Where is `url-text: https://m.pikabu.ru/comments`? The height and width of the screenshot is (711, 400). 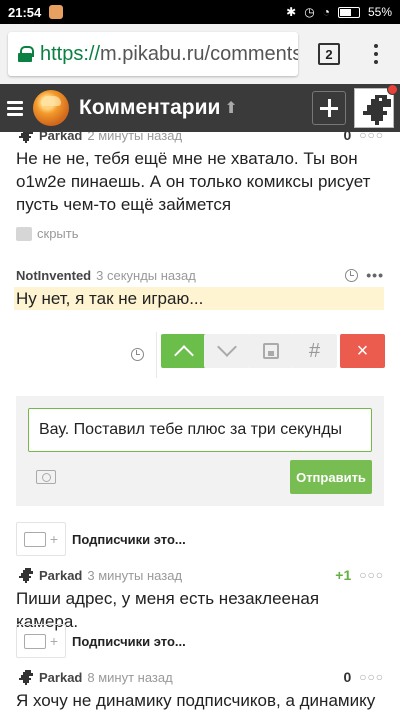
url-text: https://m.pikabu.ru/comments is located at coordinates (169, 54).